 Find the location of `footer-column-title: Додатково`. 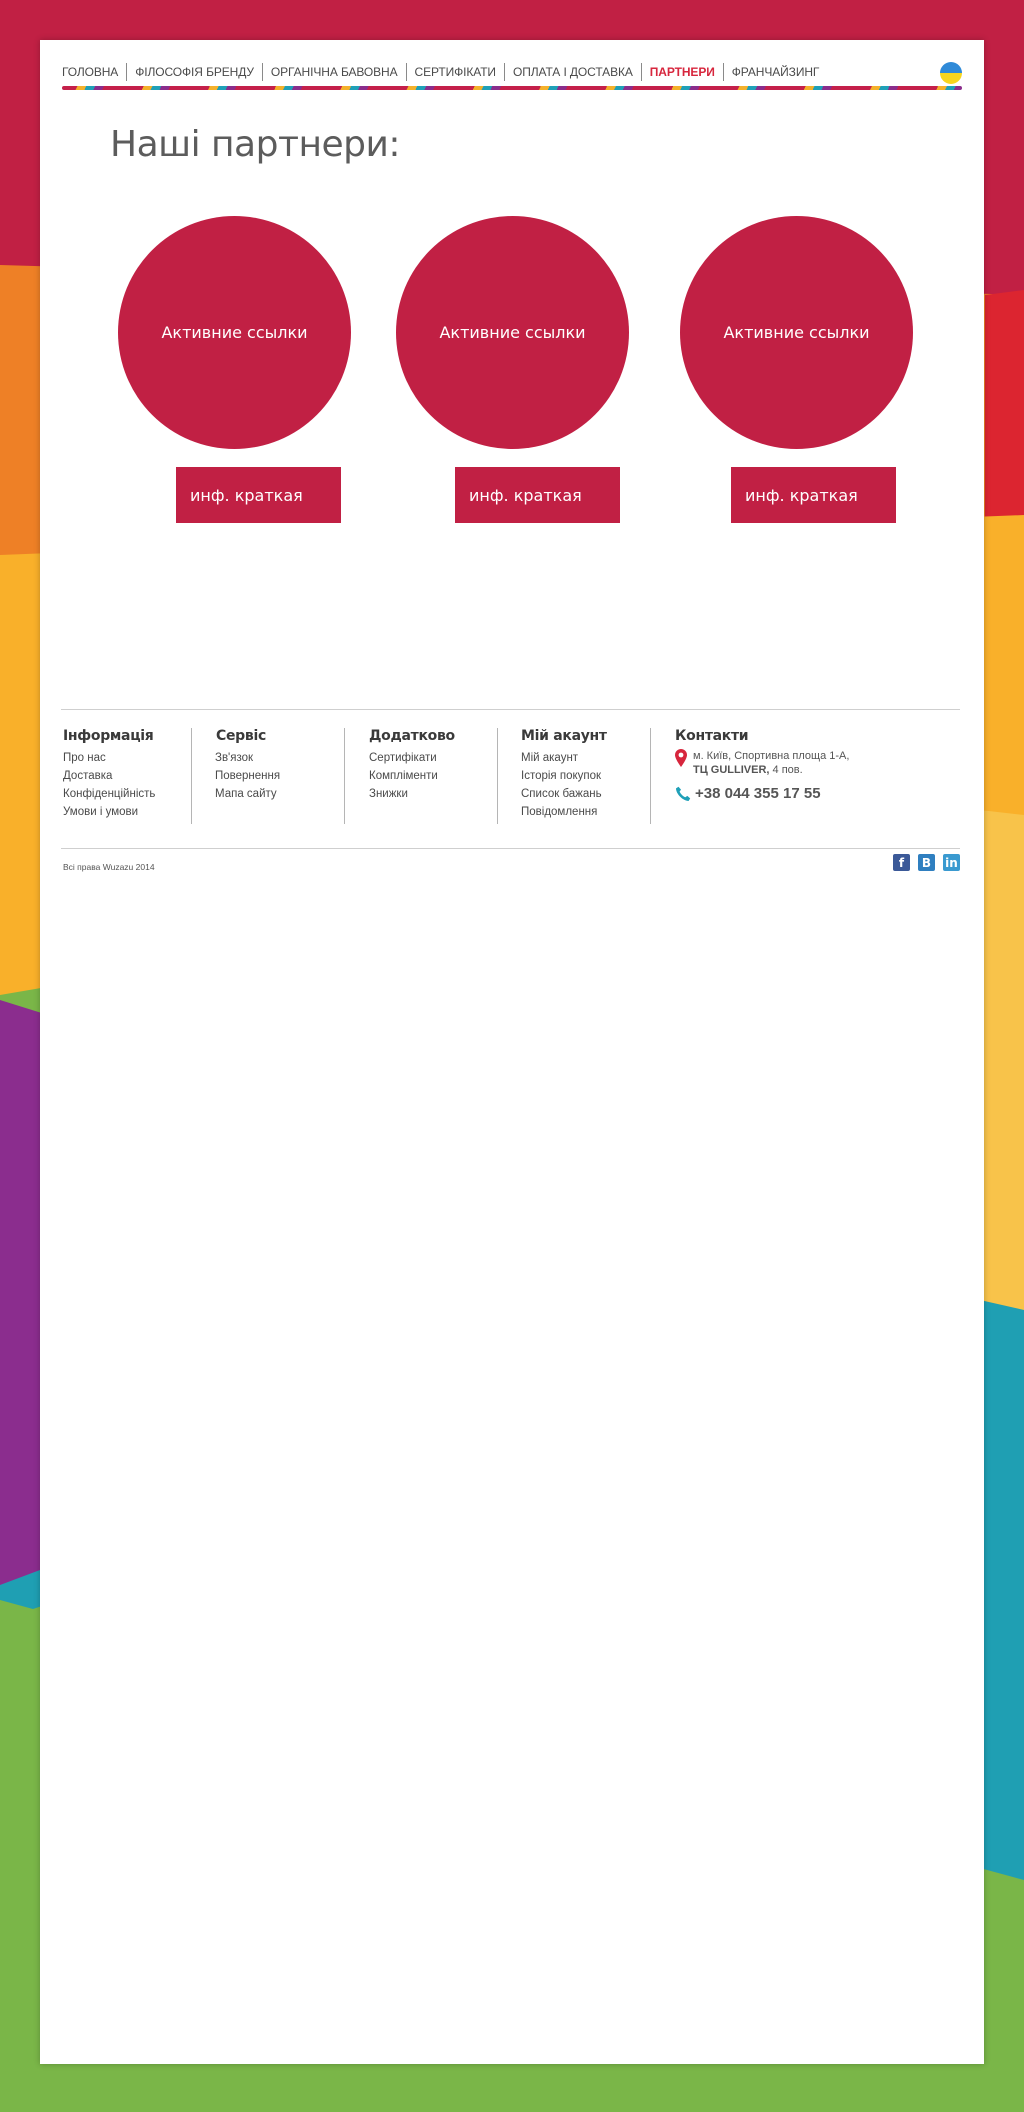

footer-column-title: Додатково is located at coordinates (412, 736).